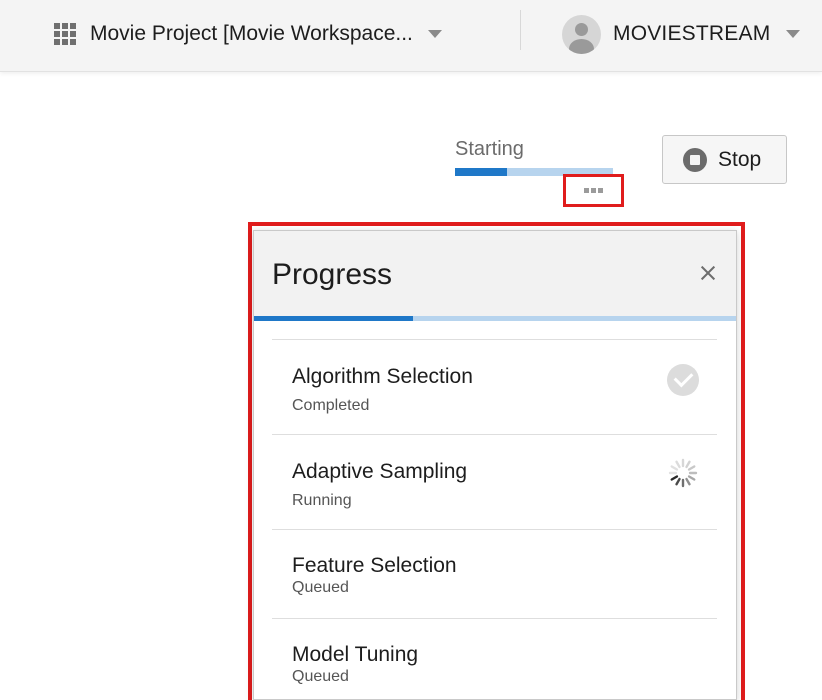 The width and height of the screenshot is (822, 700). Describe the element at coordinates (380, 471) in the screenshot. I see `step-name: Adaptive Sampling` at that location.